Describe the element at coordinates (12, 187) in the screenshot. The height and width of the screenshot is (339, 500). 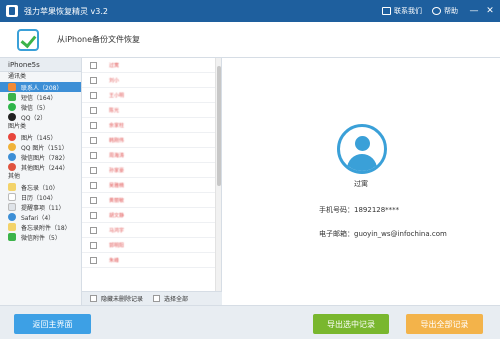
I see `notes-icon` at that location.